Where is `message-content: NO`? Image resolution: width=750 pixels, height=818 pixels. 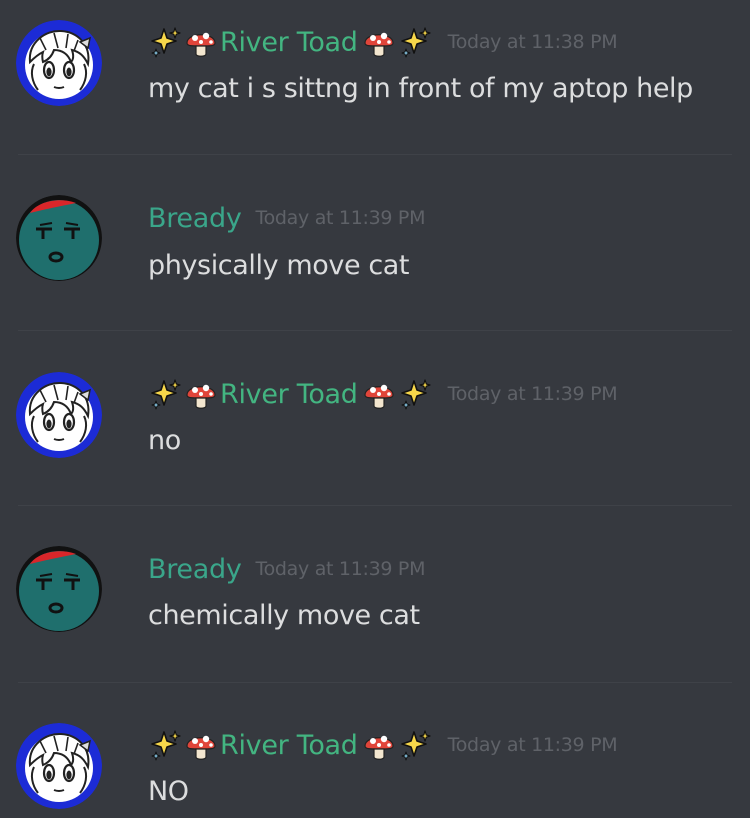 message-content: NO is located at coordinates (168, 791).